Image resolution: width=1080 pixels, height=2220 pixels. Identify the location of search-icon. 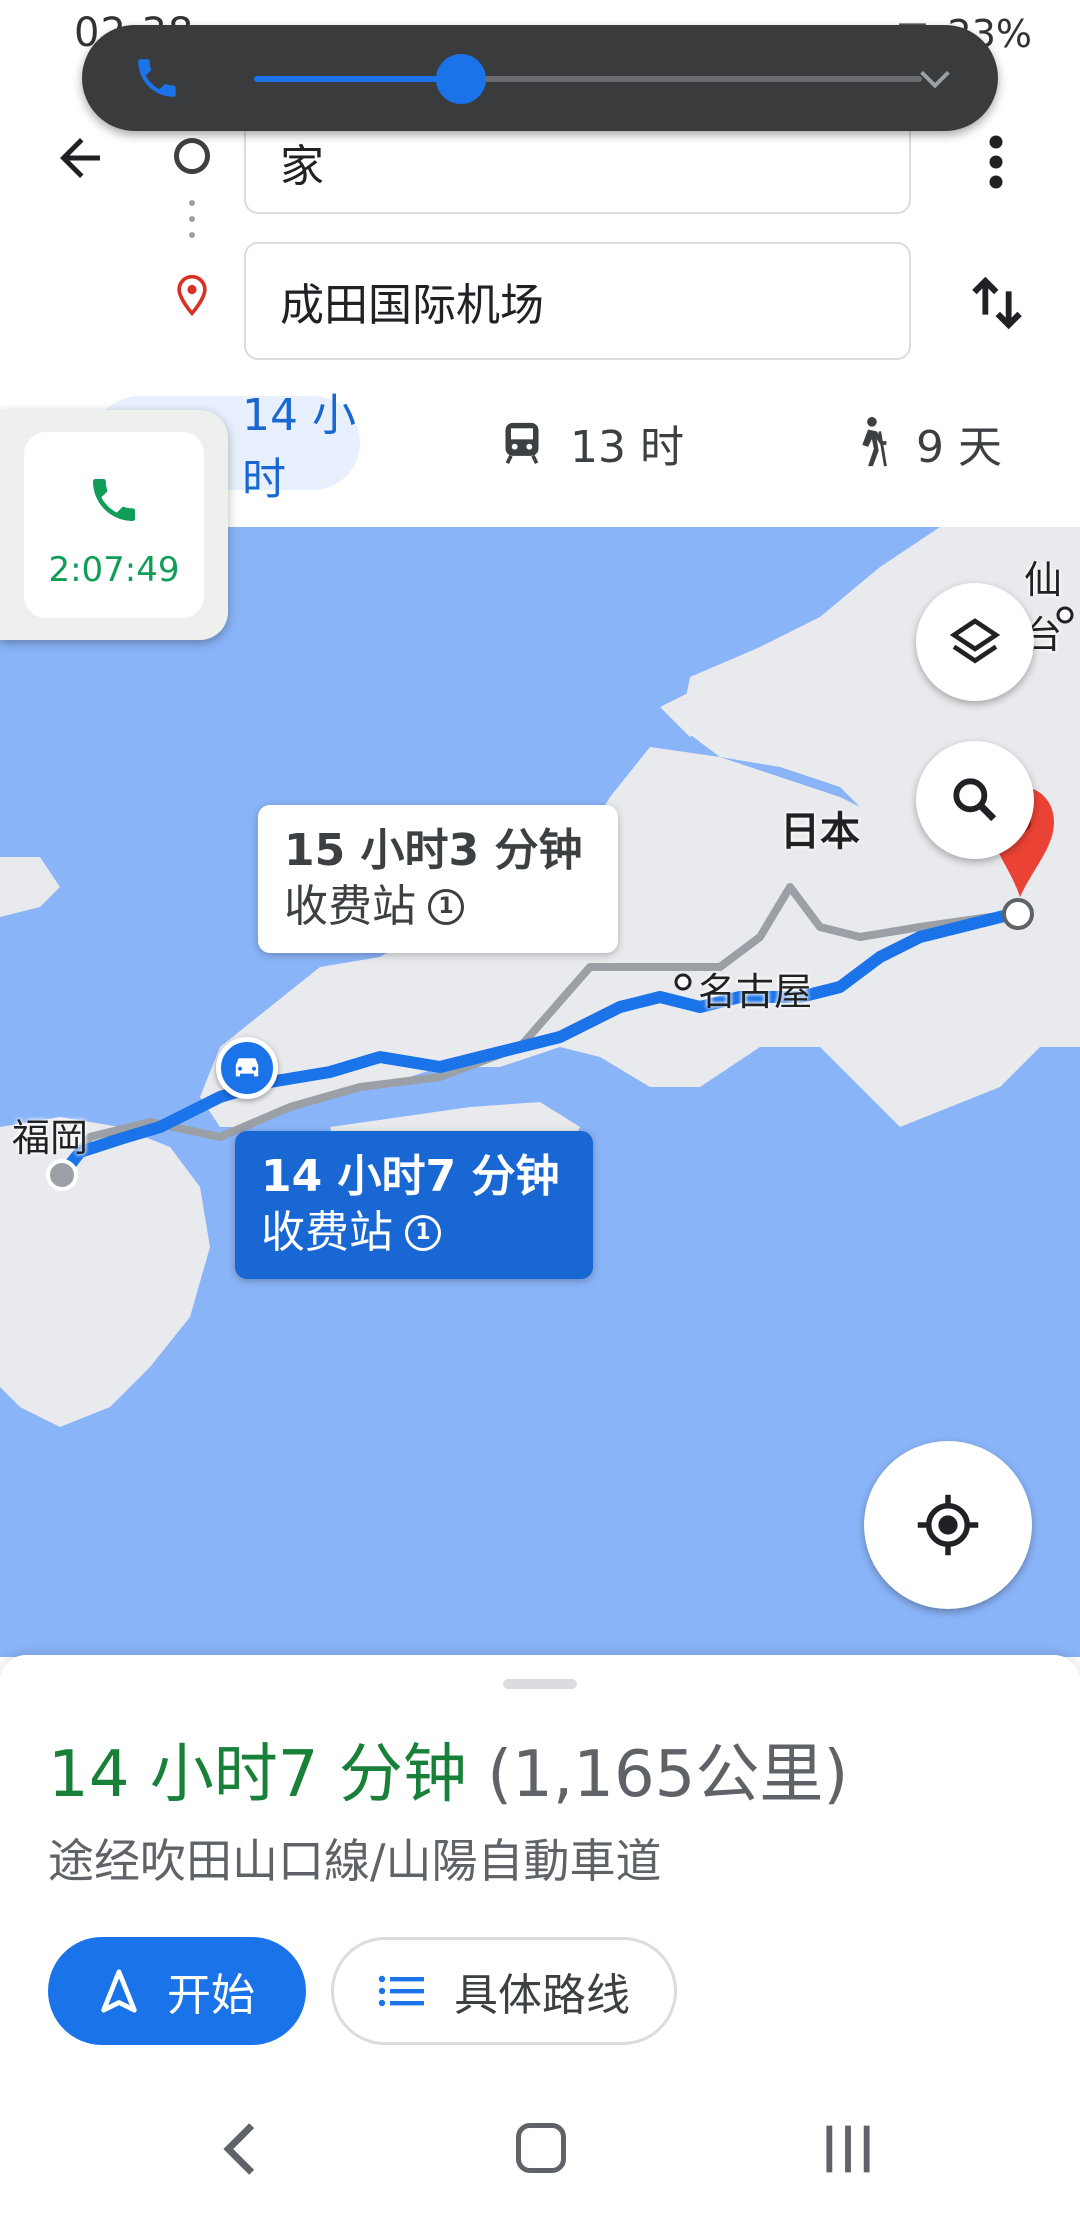
(975, 800).